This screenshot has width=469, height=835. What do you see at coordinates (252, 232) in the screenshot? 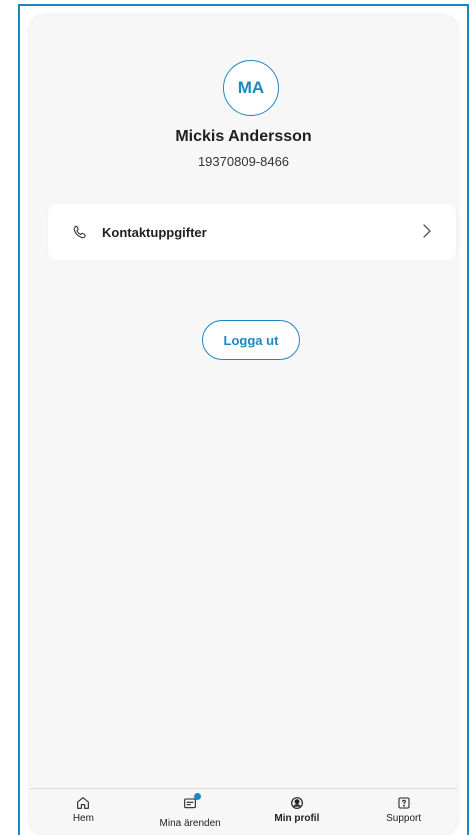
I see `contact-details-item: Kontaktuppgifter` at bounding box center [252, 232].